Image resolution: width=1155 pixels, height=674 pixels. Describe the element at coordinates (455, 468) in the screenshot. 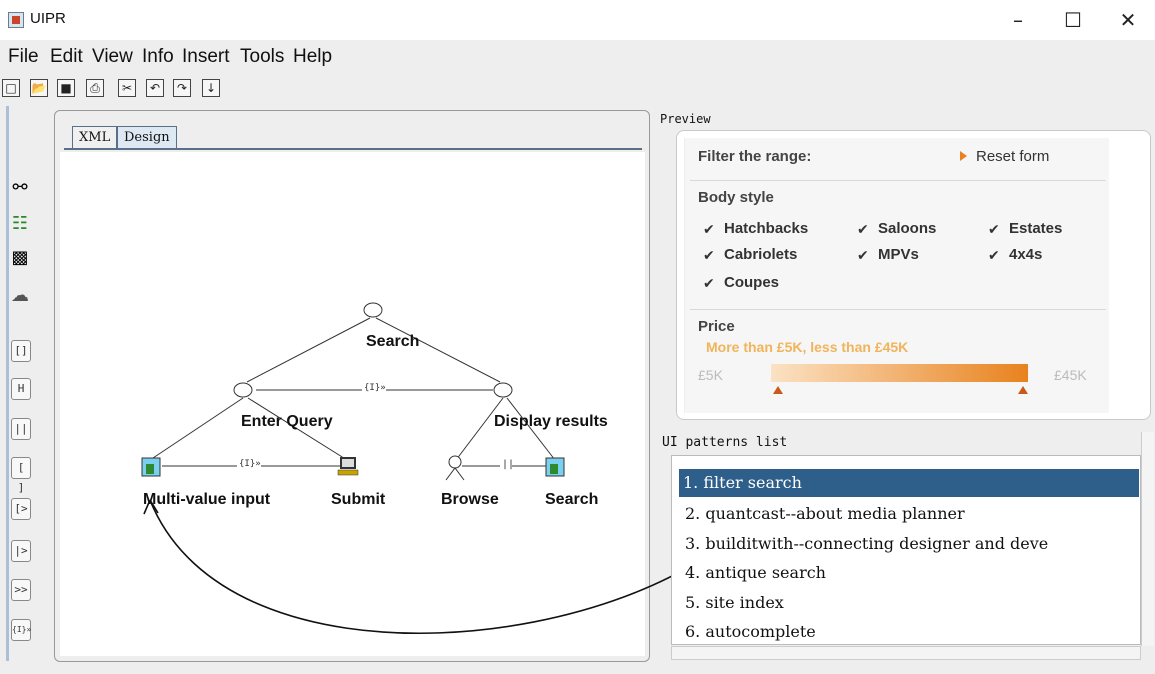

I see `person-icon` at that location.